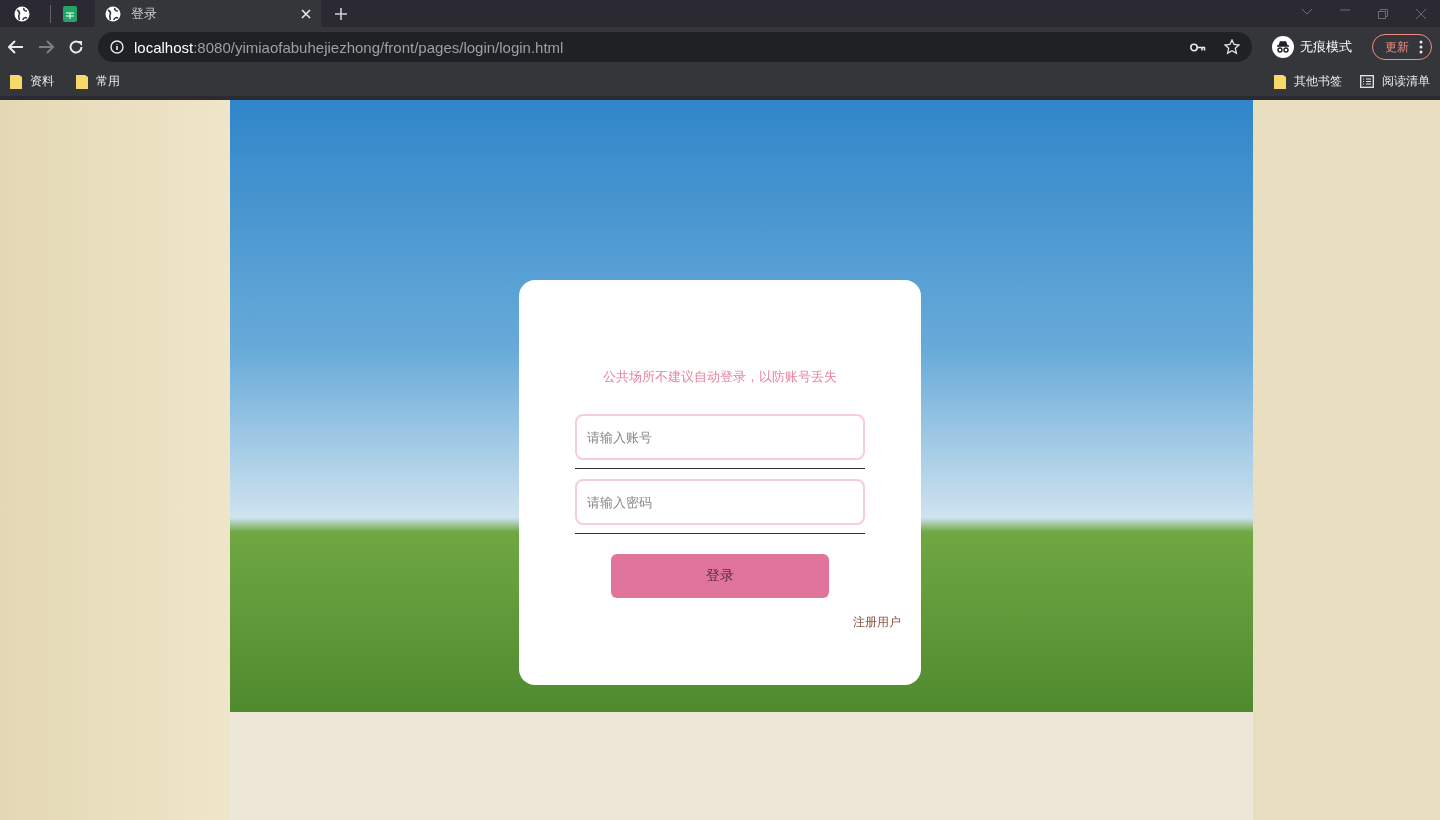 The height and width of the screenshot is (820, 1440). What do you see at coordinates (341, 13) in the screenshot?
I see `new-tab-icon` at bounding box center [341, 13].